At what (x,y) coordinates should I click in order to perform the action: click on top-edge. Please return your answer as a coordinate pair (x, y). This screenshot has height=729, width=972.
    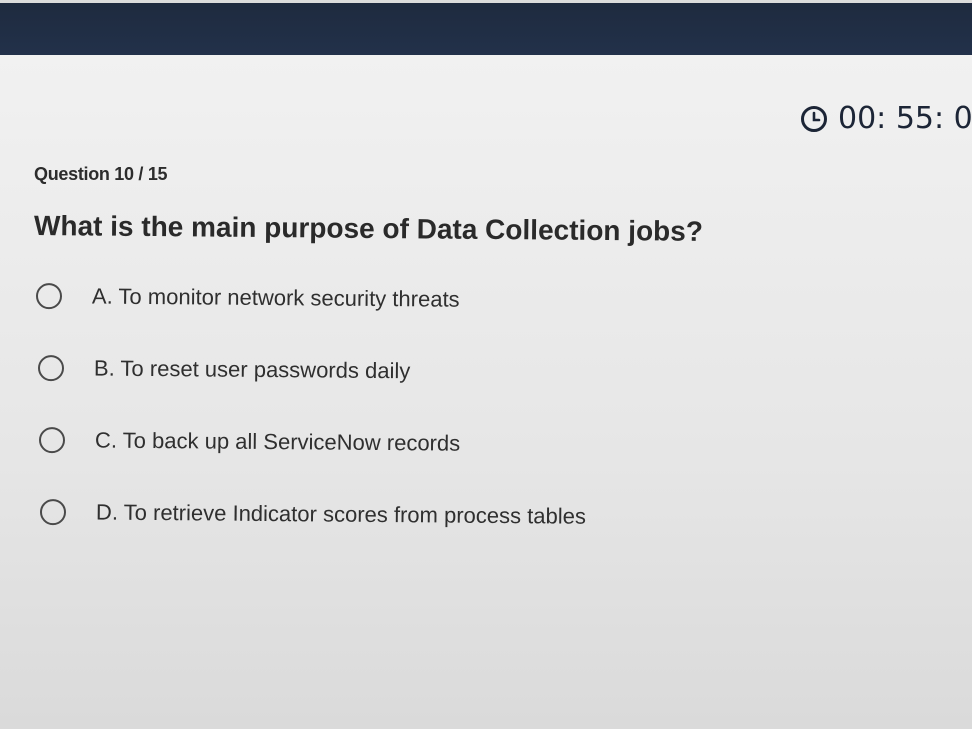
    Looking at the image, I should click on (486, 1).